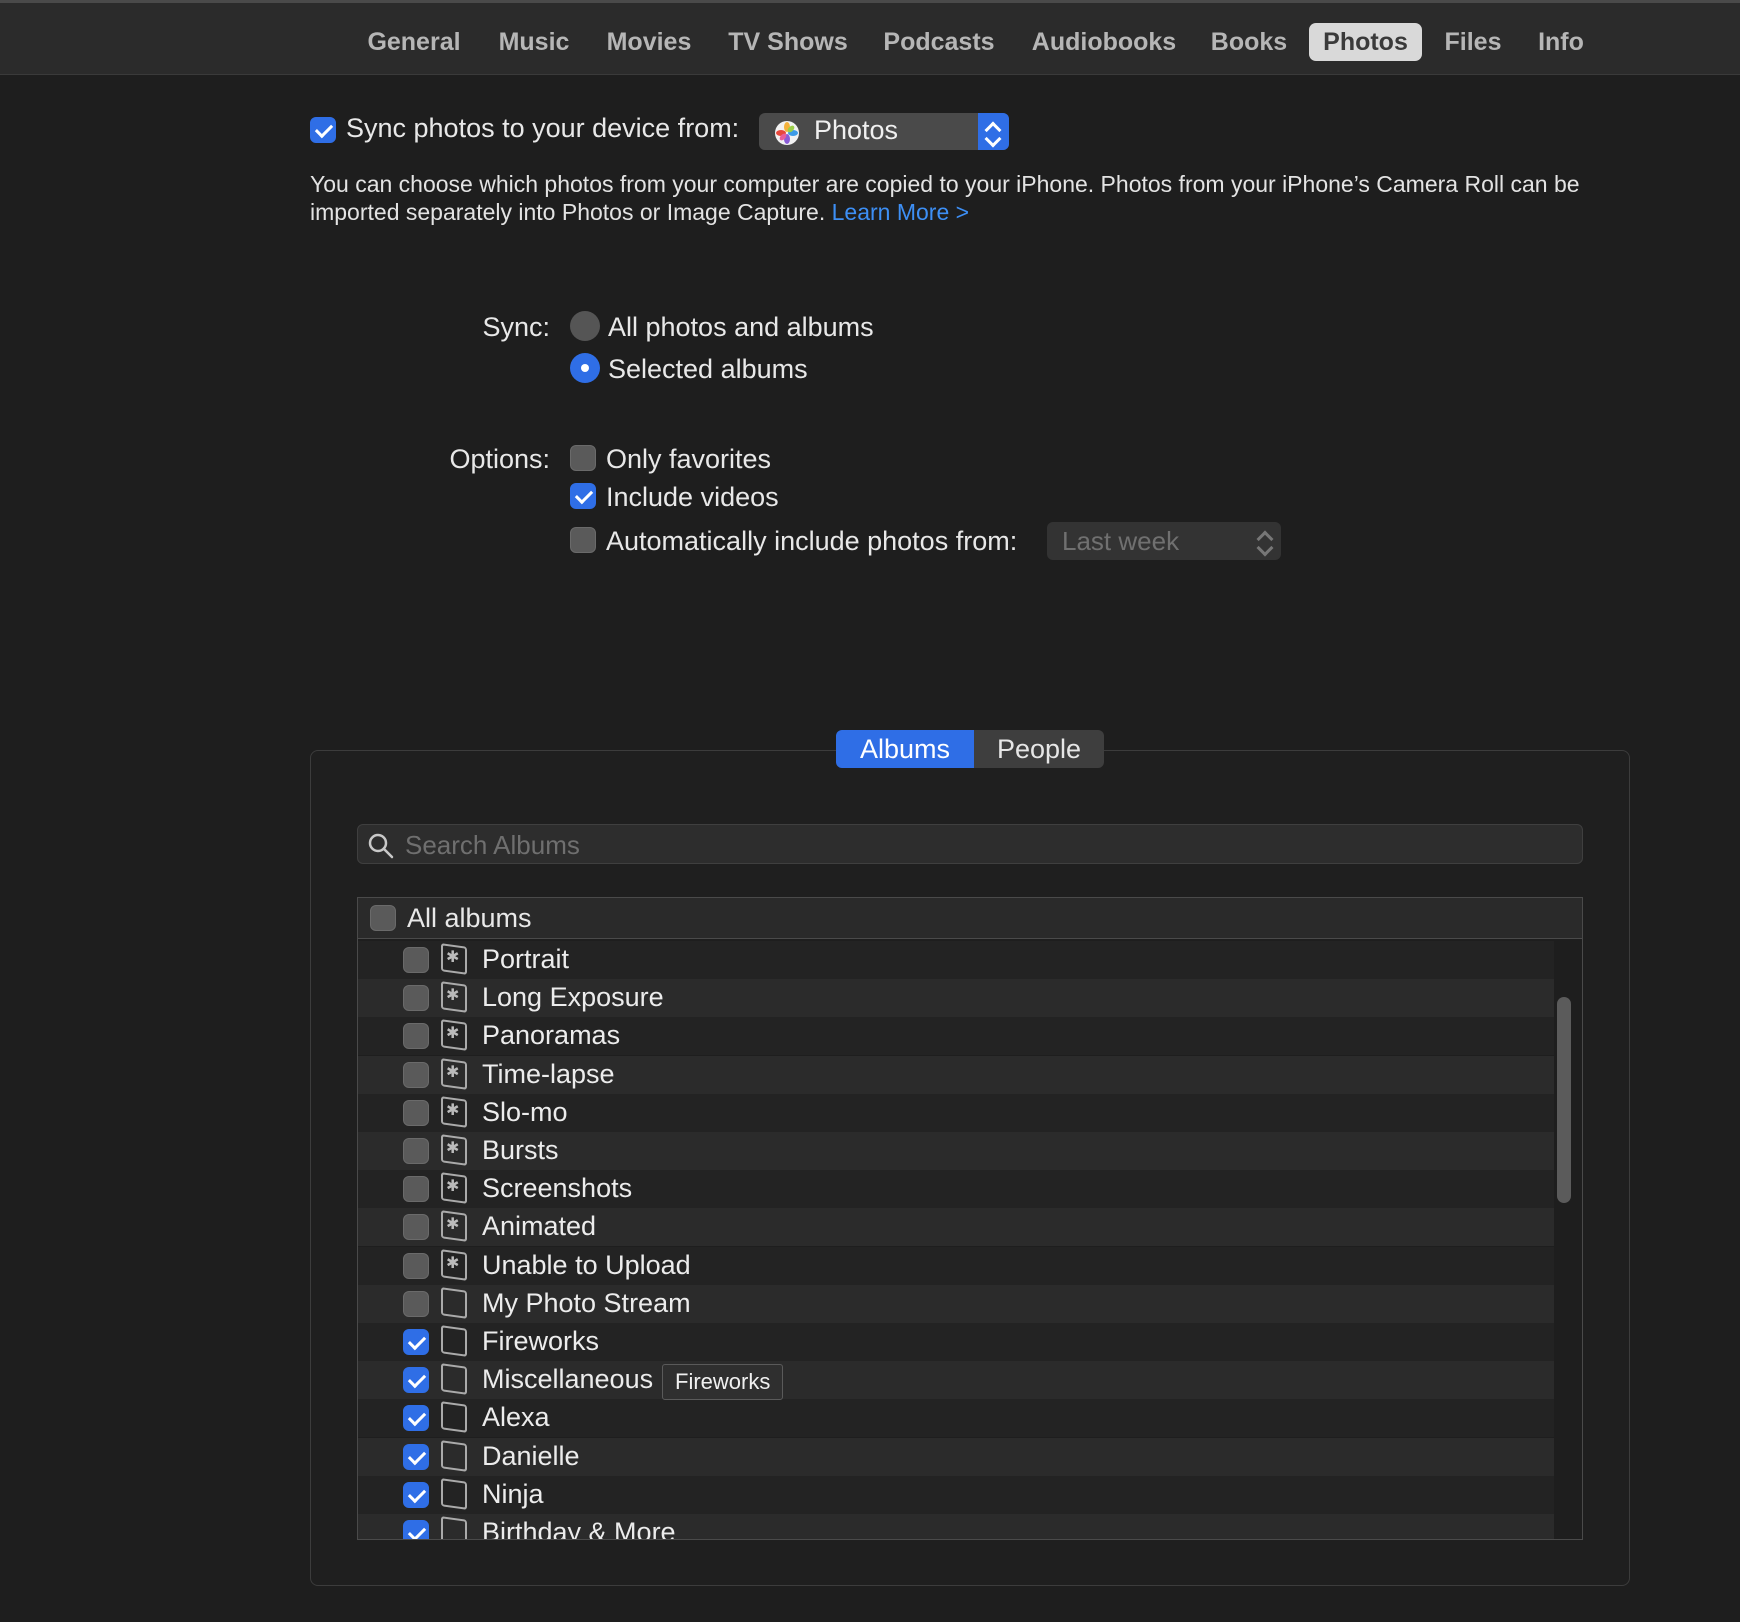 Image resolution: width=1740 pixels, height=1622 pixels. What do you see at coordinates (543, 128) in the screenshot?
I see `sync-photos-label: Sync photos to your device from:` at bounding box center [543, 128].